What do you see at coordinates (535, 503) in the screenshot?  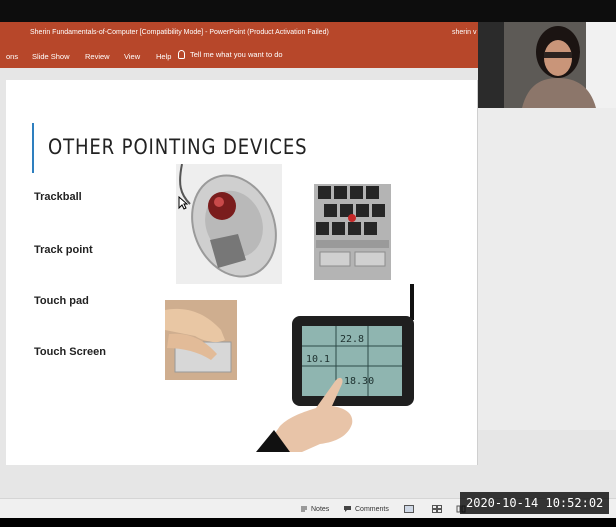 I see `recording-timestamp: 2020-10-14 10:52:02` at bounding box center [535, 503].